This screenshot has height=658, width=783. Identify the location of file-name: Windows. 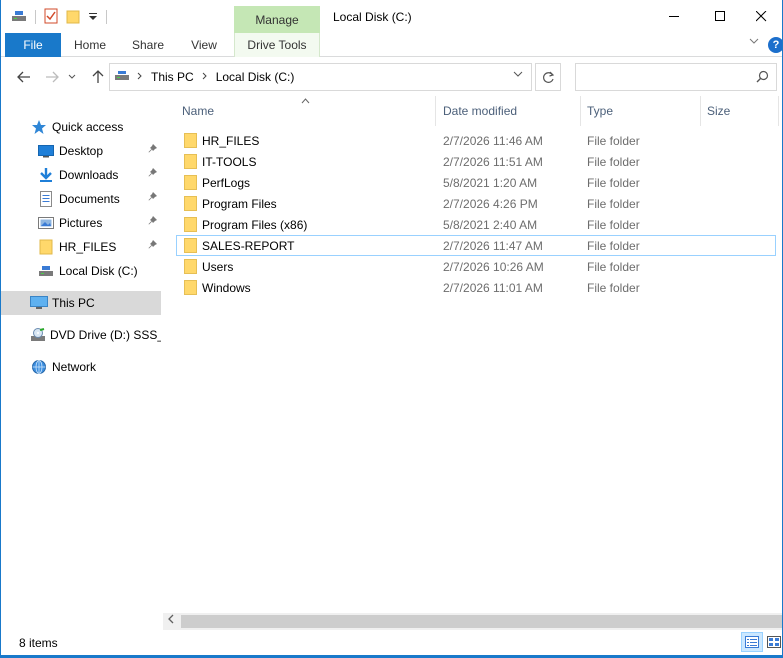
(226, 288).